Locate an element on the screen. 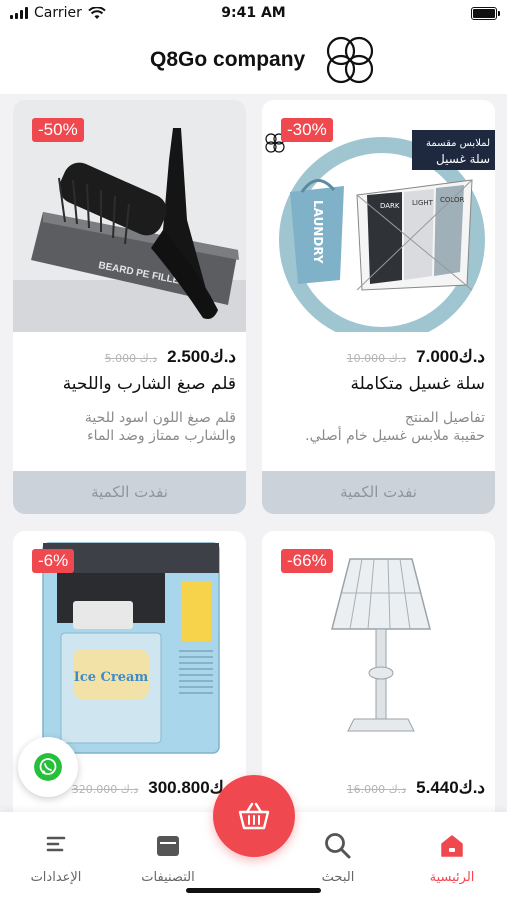  product-title: سلة غسيل متكاملة is located at coordinates (417, 384).